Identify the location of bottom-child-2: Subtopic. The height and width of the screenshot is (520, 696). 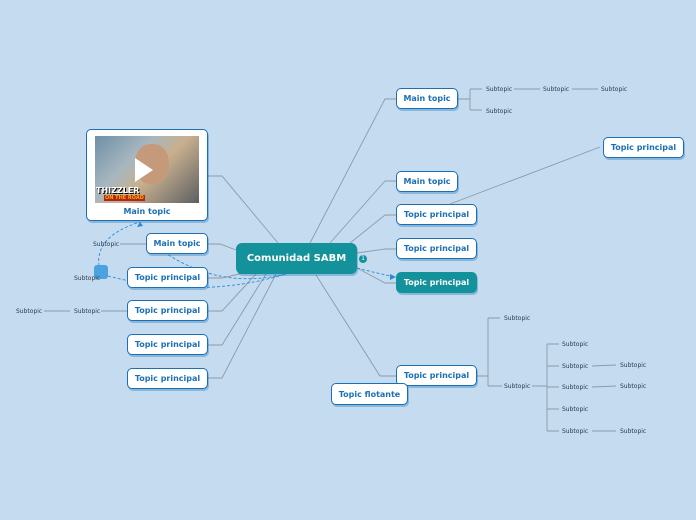
(575, 366).